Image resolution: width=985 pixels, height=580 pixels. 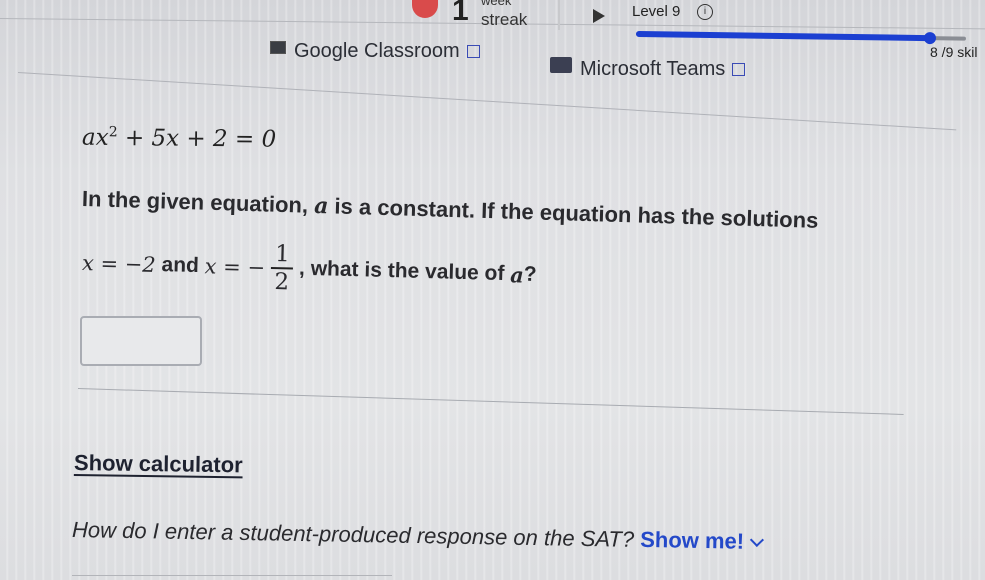 I want to click on microsoft-teams-label: Microsoft Teams, so click(x=653, y=69).